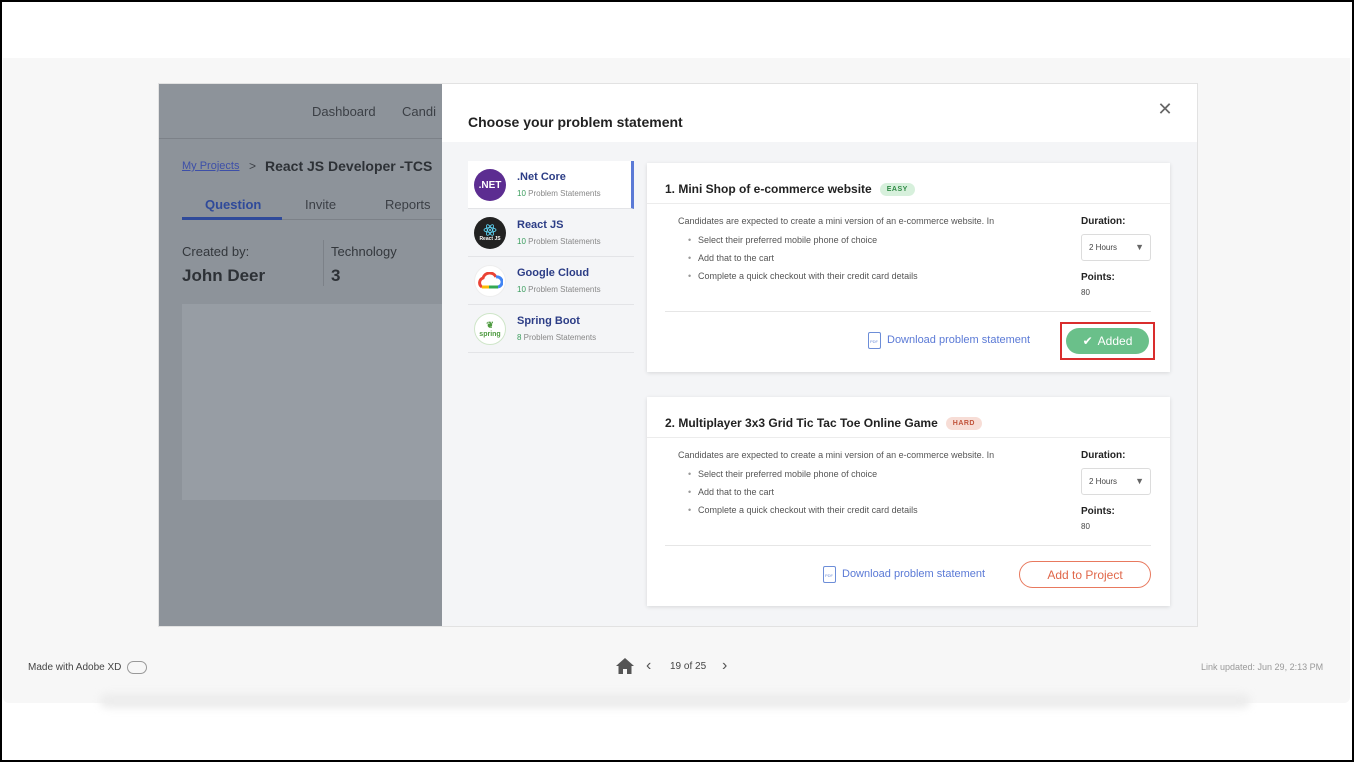 The height and width of the screenshot is (762, 1354). I want to click on technology-value: 3, so click(336, 275).